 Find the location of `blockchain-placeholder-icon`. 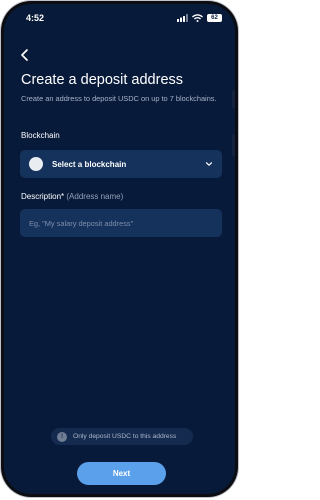

blockchain-placeholder-icon is located at coordinates (36, 164).